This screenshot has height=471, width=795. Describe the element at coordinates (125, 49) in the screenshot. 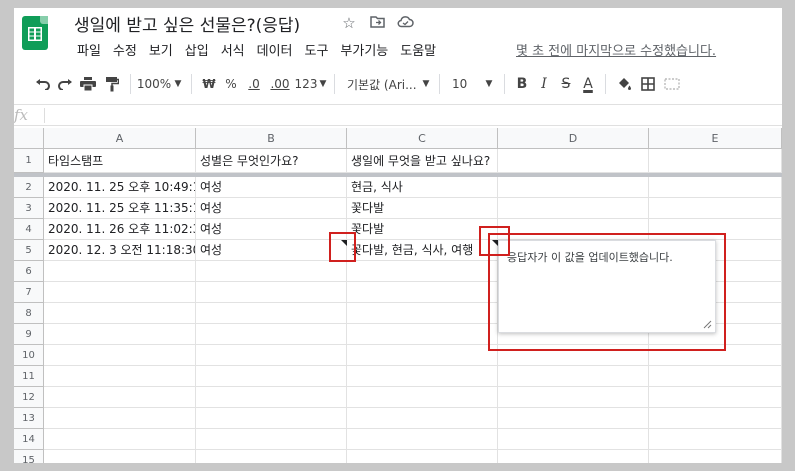

I see `menu-edit: 수정` at that location.